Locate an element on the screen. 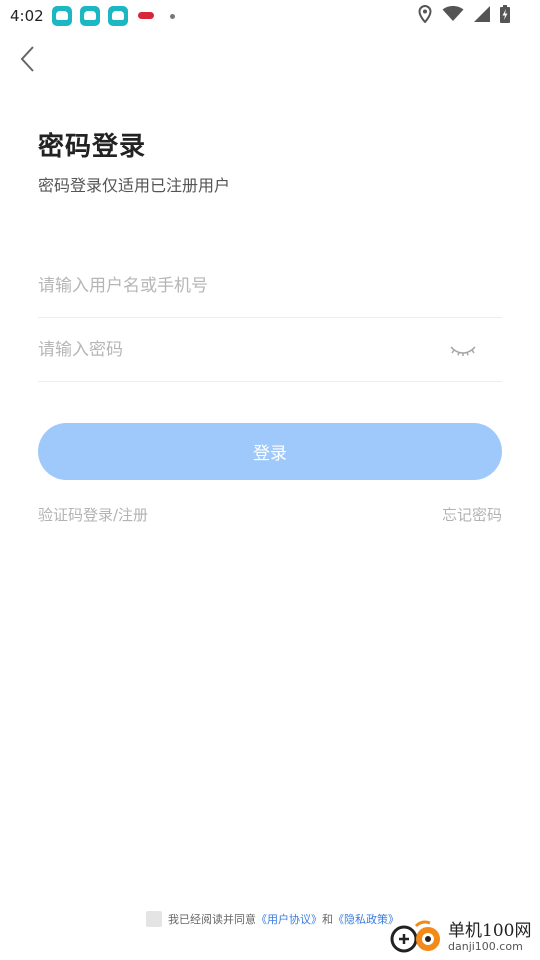 The height and width of the screenshot is (960, 540). agreement-row: 我已经阅读并同意 《用户协议》 和 《隐私政策》 is located at coordinates (272, 919).